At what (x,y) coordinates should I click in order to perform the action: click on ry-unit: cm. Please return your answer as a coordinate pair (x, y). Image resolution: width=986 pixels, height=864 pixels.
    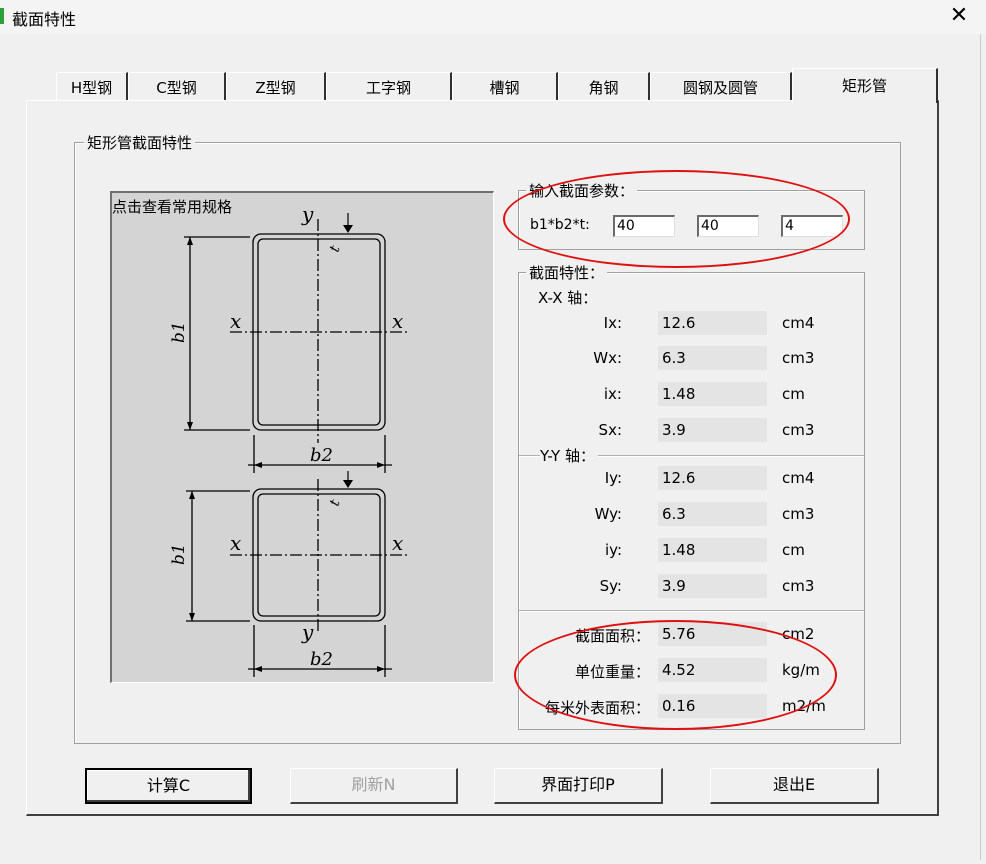
    Looking at the image, I should click on (793, 550).